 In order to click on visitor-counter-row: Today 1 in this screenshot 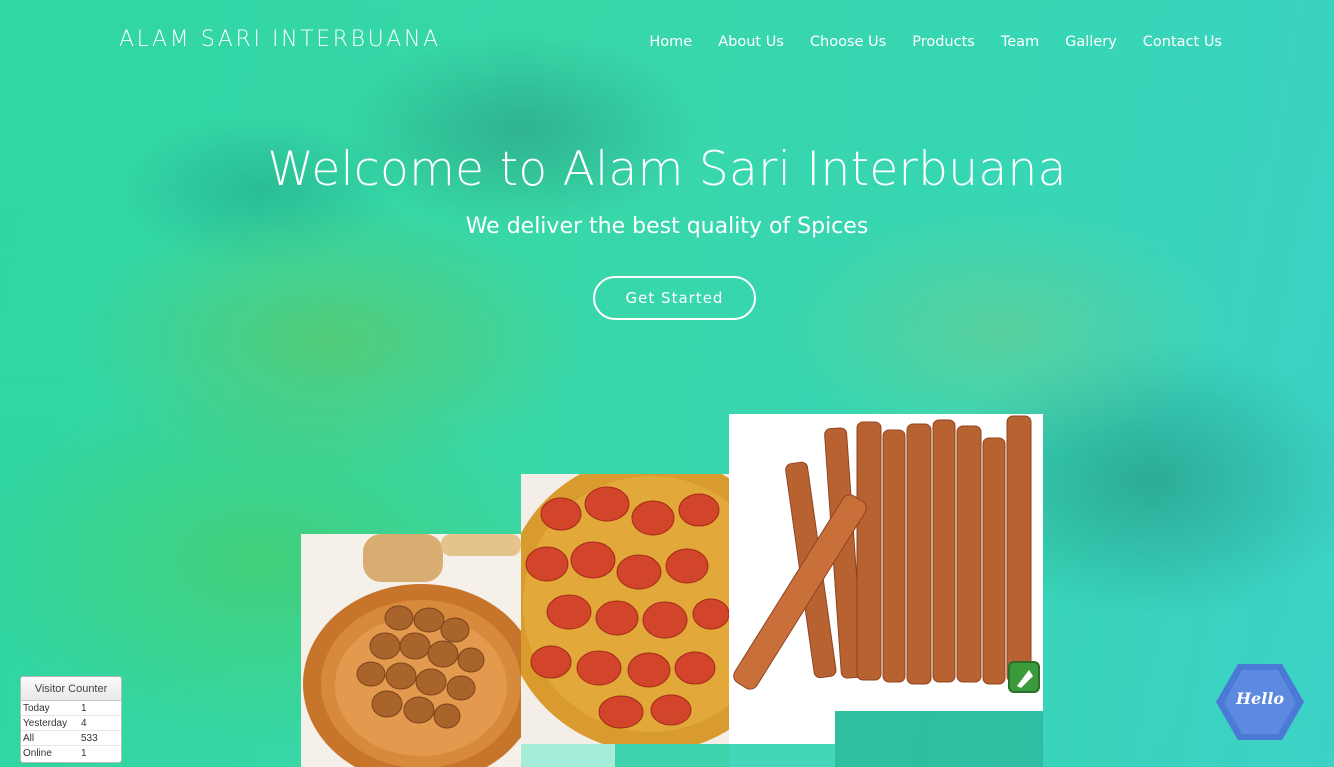, I will do `click(71, 708)`.